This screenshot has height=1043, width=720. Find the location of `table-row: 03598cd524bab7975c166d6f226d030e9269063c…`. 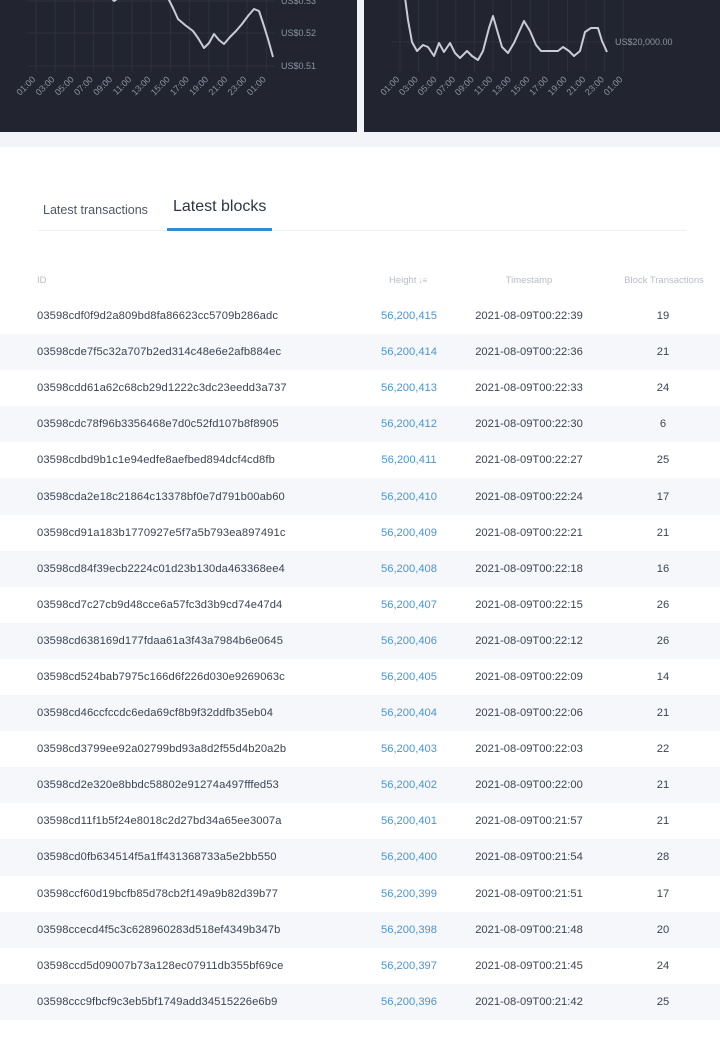

table-row: 03598cd524bab7975c166d6f226d030e9269063c… is located at coordinates (360, 677).